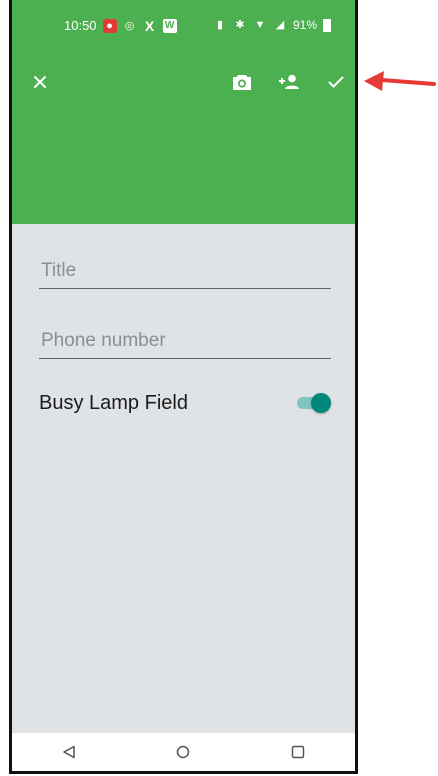  Describe the element at coordinates (219, 25) in the screenshot. I see `vibrate-icon: ▮` at that location.